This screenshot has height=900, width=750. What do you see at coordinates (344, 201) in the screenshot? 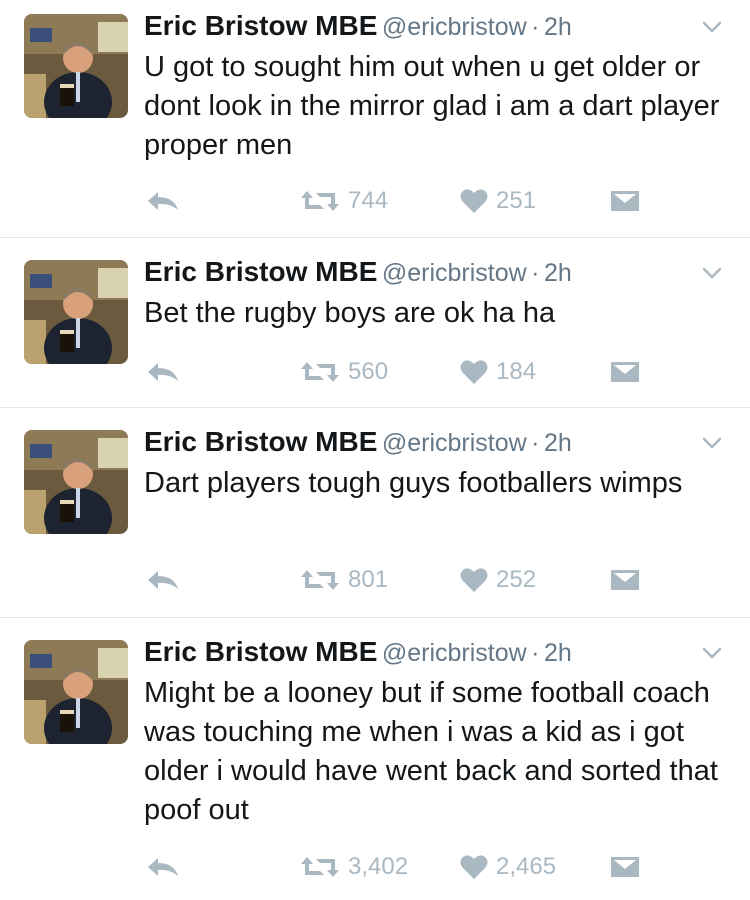
I see `retweet-button: 744` at bounding box center [344, 201].